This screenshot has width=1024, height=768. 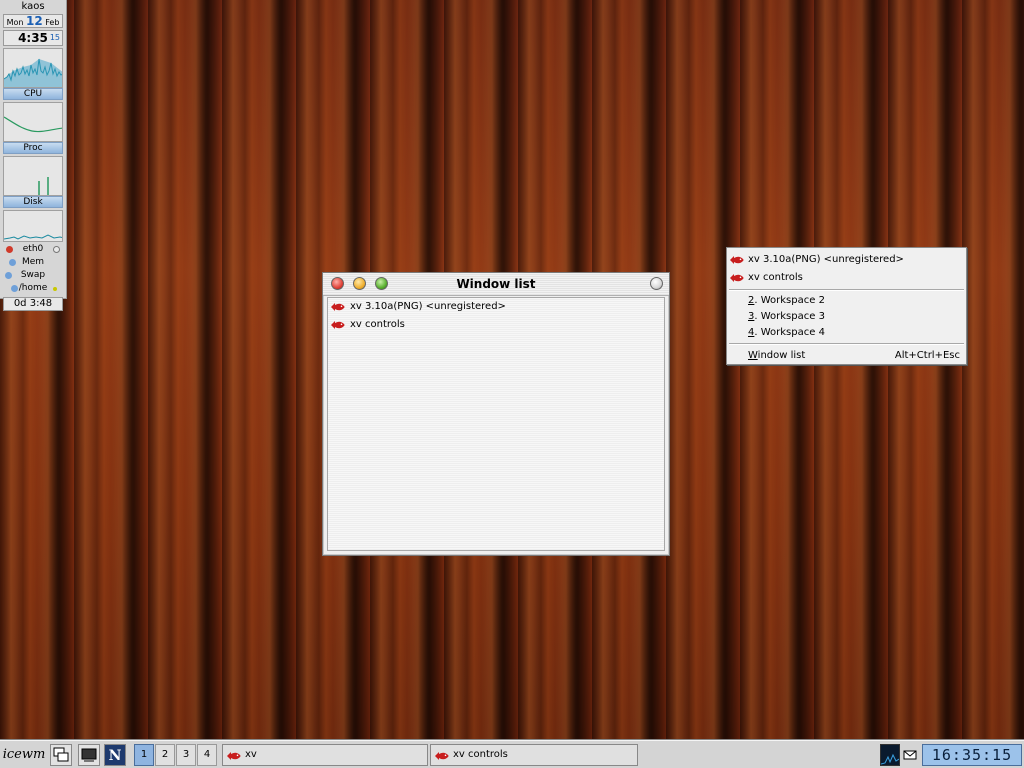 I want to click on window-list-item: xv 3.10a(PNG) <unregistered>, so click(x=496, y=307).